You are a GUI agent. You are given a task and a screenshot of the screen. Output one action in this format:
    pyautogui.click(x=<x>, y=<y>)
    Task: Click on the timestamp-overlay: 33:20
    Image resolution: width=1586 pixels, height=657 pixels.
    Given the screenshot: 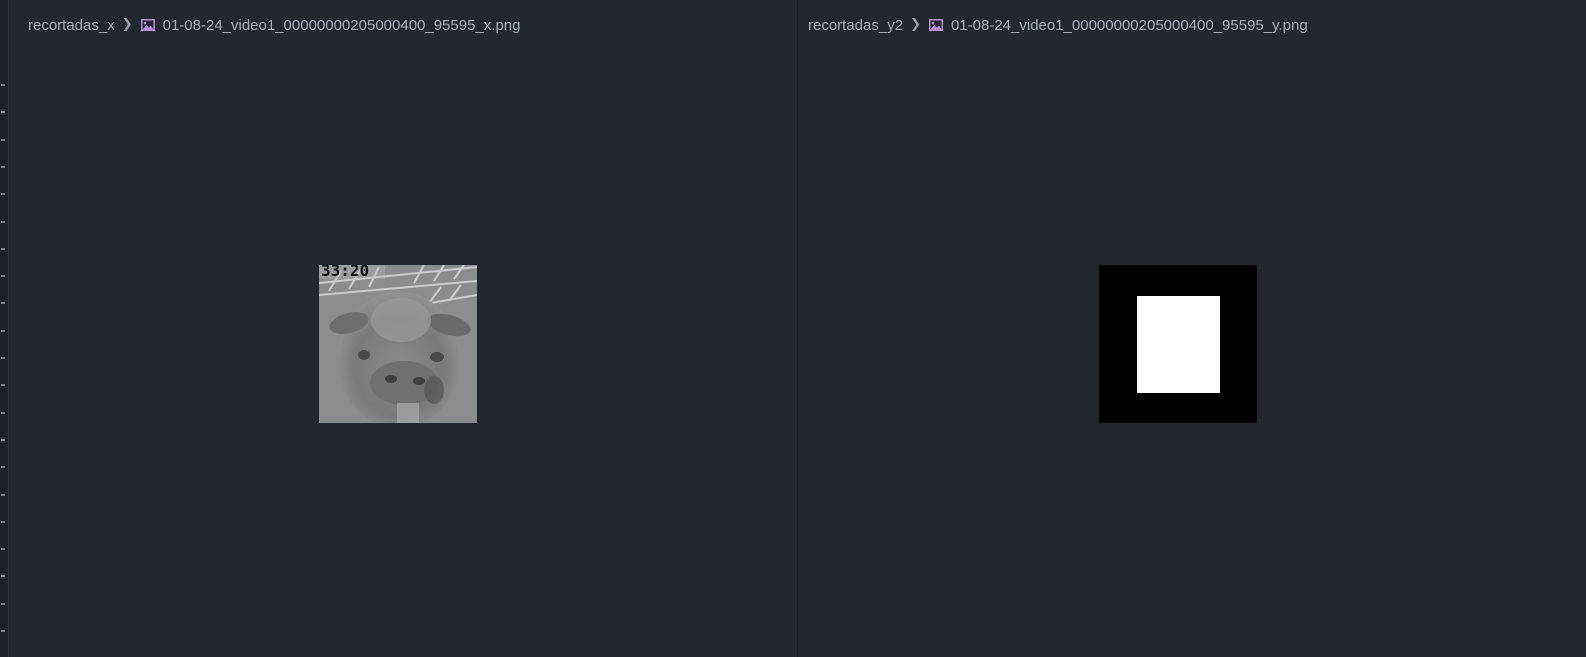 What is the action you would take?
    pyautogui.click(x=345, y=272)
    